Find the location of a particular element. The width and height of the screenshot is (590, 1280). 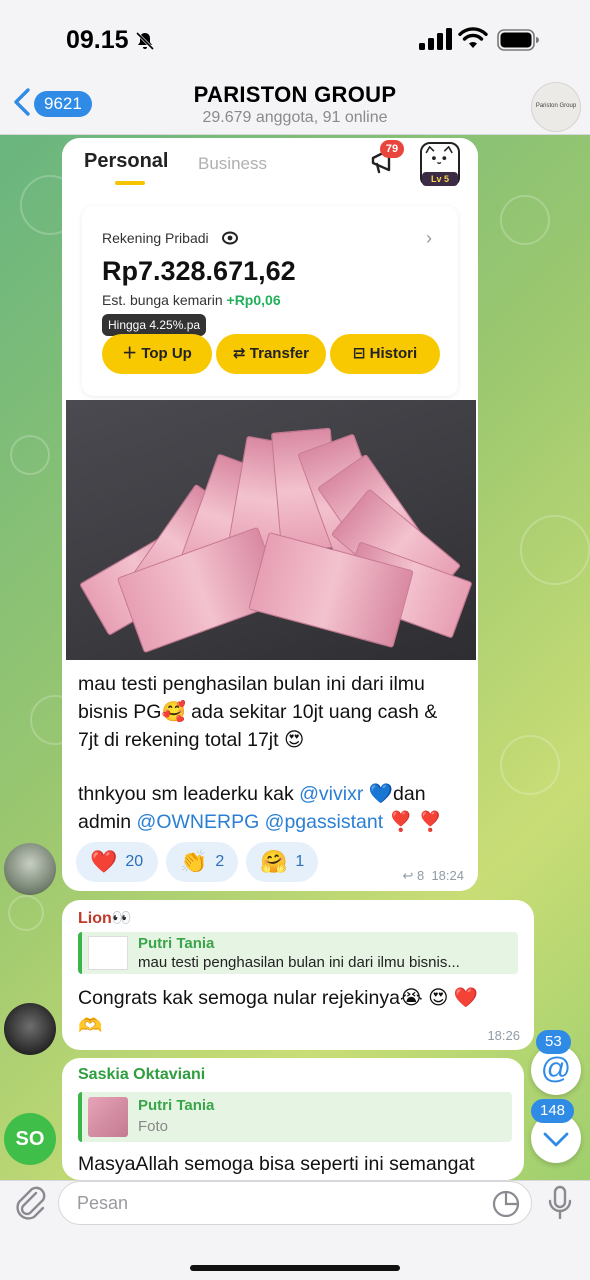

interest-row: Est. bunga kemarin +Rp0,06 is located at coordinates (191, 300).